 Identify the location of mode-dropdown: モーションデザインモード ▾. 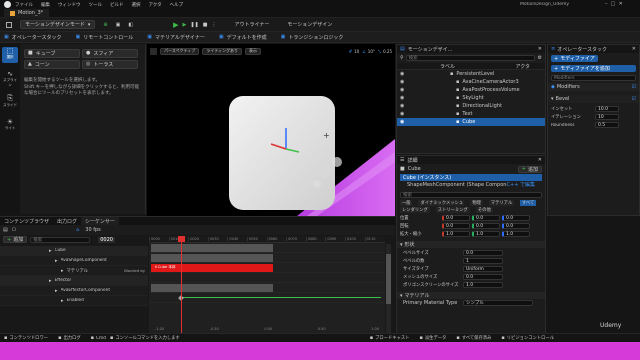
(58, 24).